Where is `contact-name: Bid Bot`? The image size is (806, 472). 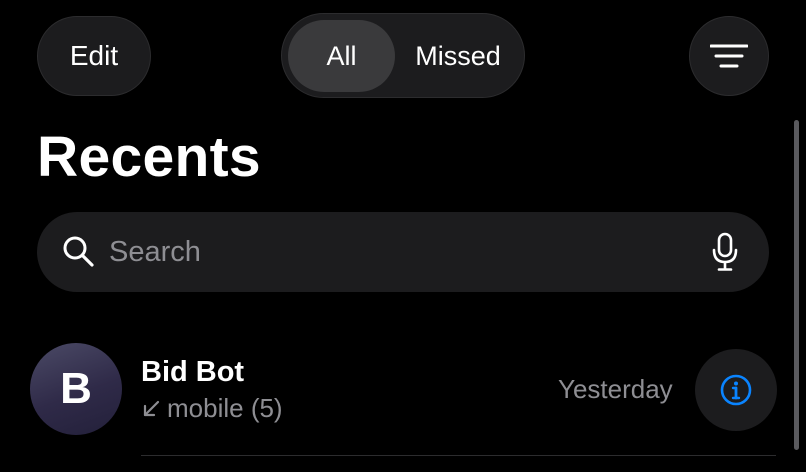
contact-name: Bid Bot is located at coordinates (193, 372).